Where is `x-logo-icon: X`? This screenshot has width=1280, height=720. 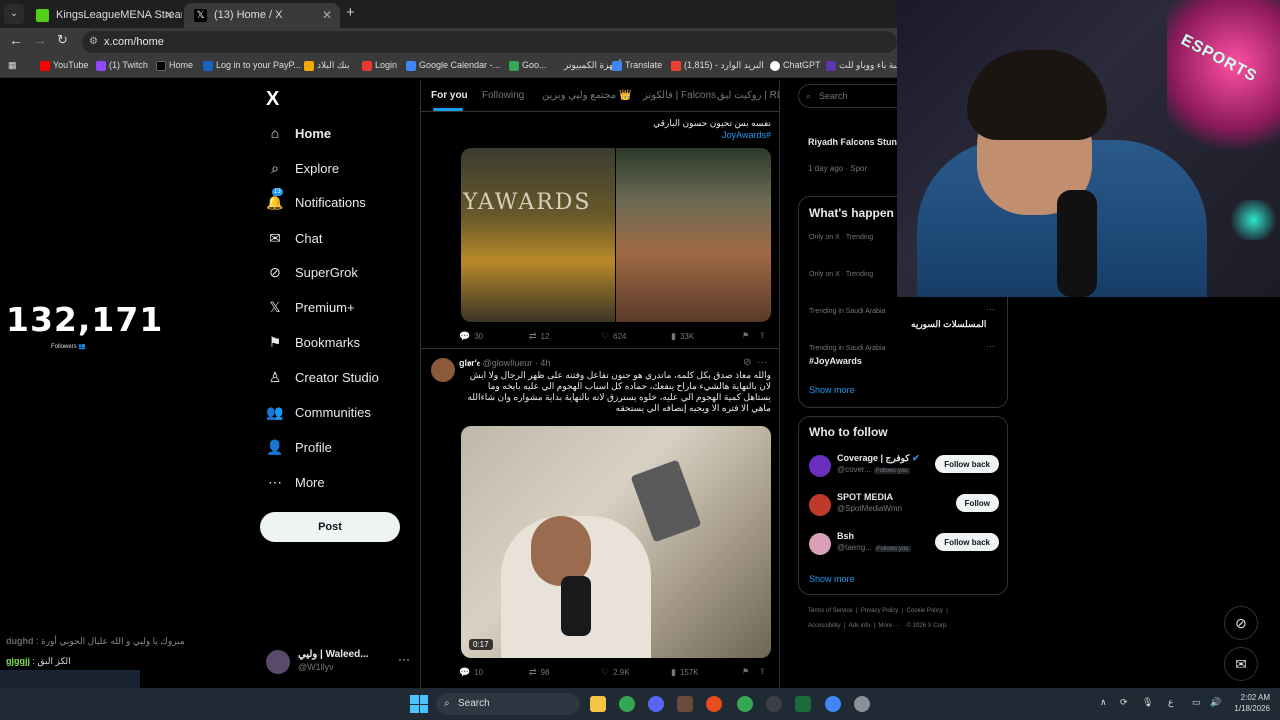 x-logo-icon: X is located at coordinates (272, 99).